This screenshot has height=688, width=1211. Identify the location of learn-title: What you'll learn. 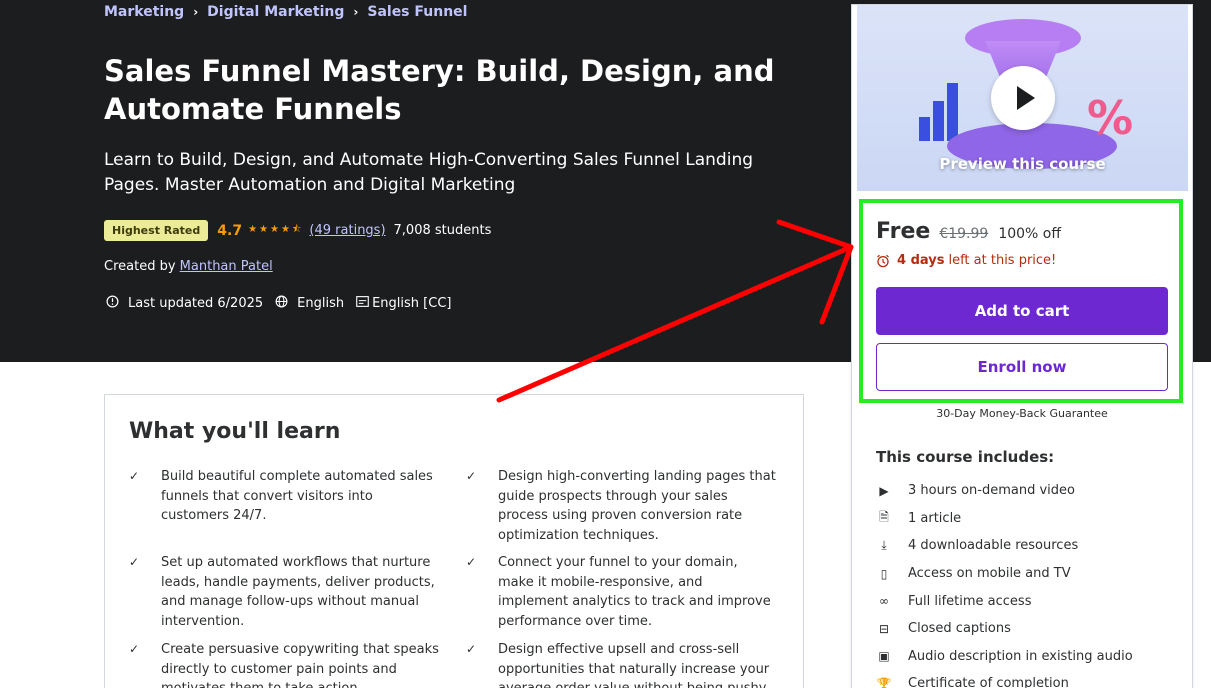
(235, 431).